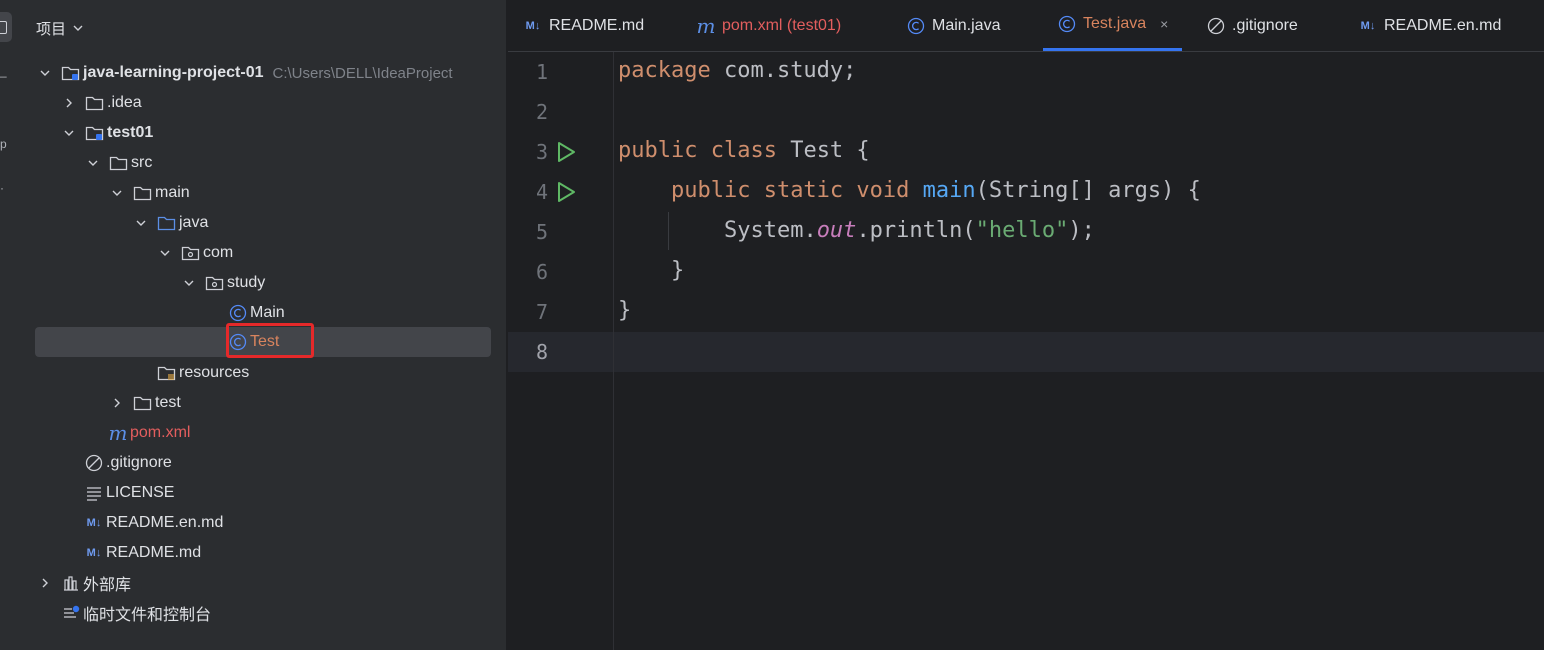 This screenshot has width=1544, height=650. I want to click on tree-item-label: .gitignore, so click(139, 462).